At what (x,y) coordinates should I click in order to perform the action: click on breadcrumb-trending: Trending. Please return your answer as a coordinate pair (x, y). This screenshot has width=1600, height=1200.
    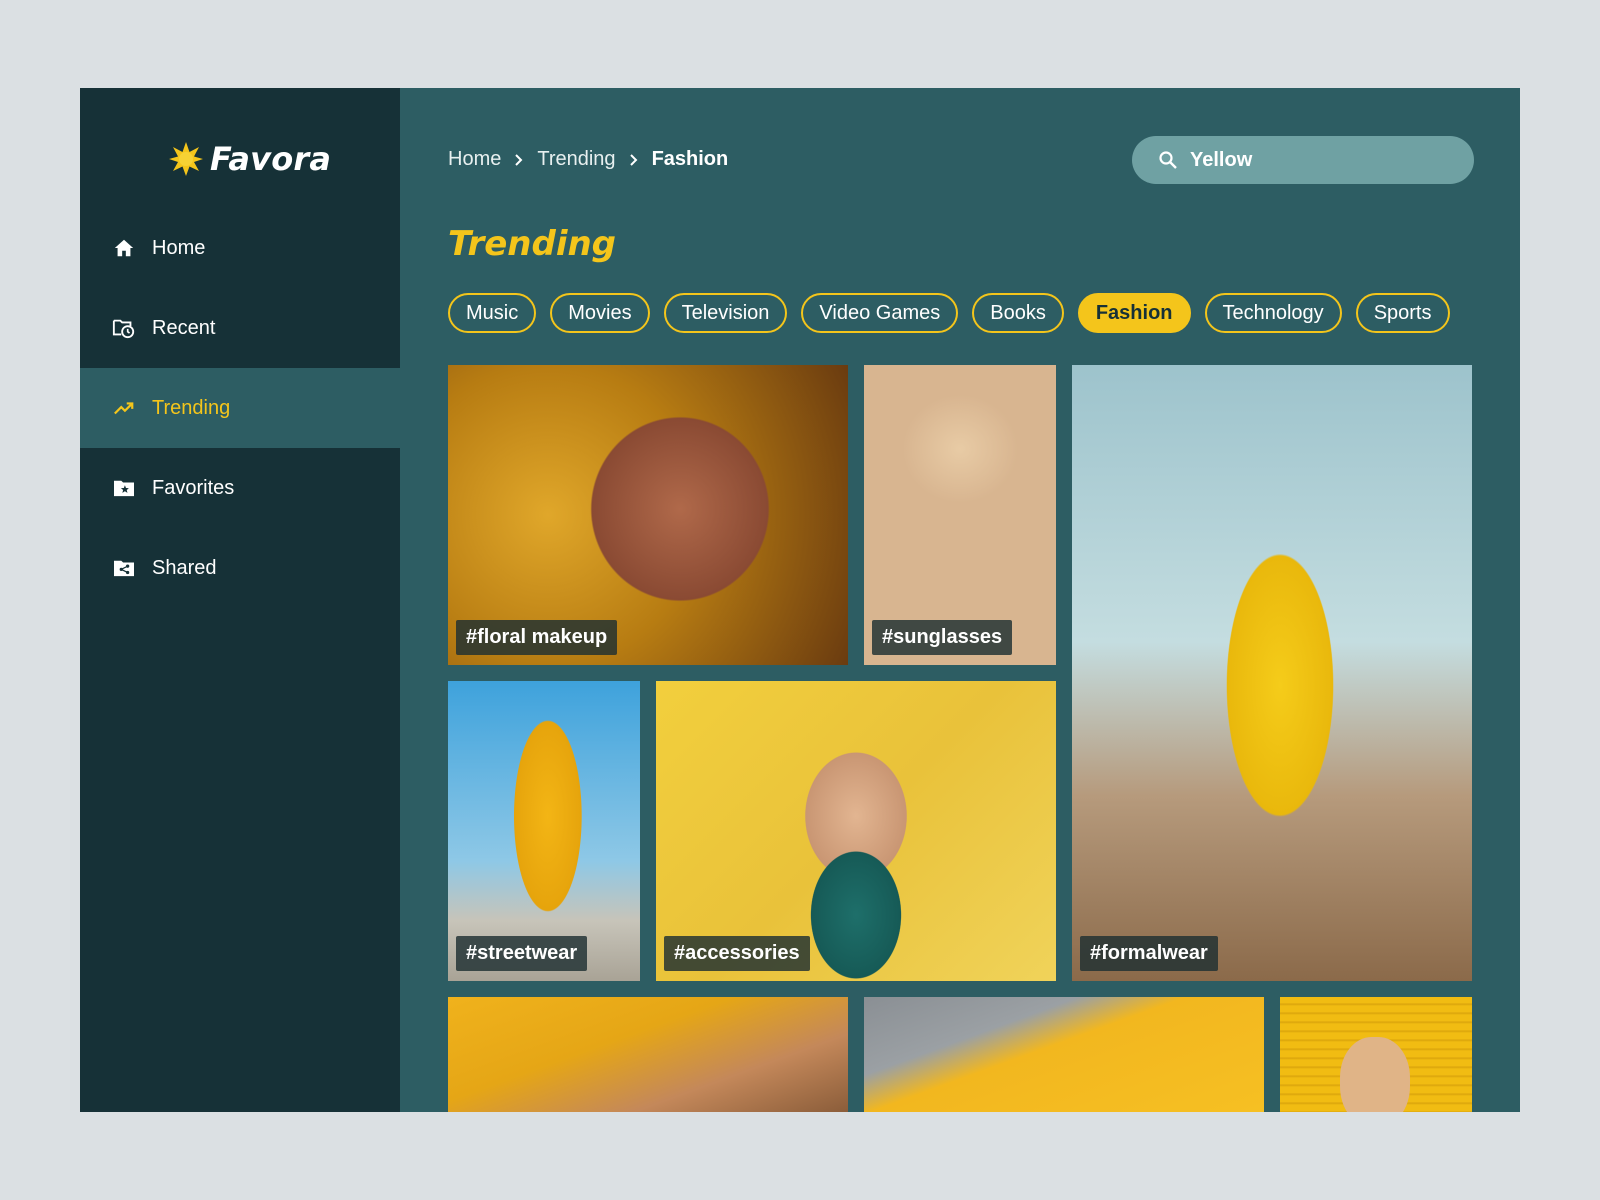
    Looking at the image, I should click on (576, 159).